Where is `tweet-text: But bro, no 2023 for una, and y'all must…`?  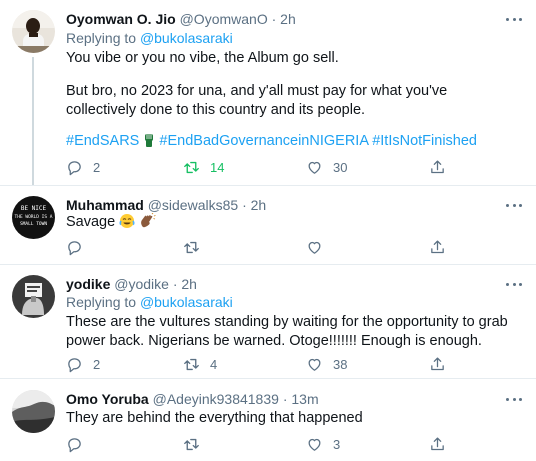
tweet-text: But bro, no 2023 for una, and y'all must… is located at coordinates (257, 100).